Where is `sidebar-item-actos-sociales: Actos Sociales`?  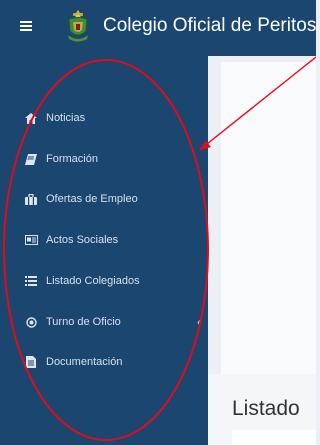 sidebar-item-actos-sociales: Actos Sociales is located at coordinates (104, 240).